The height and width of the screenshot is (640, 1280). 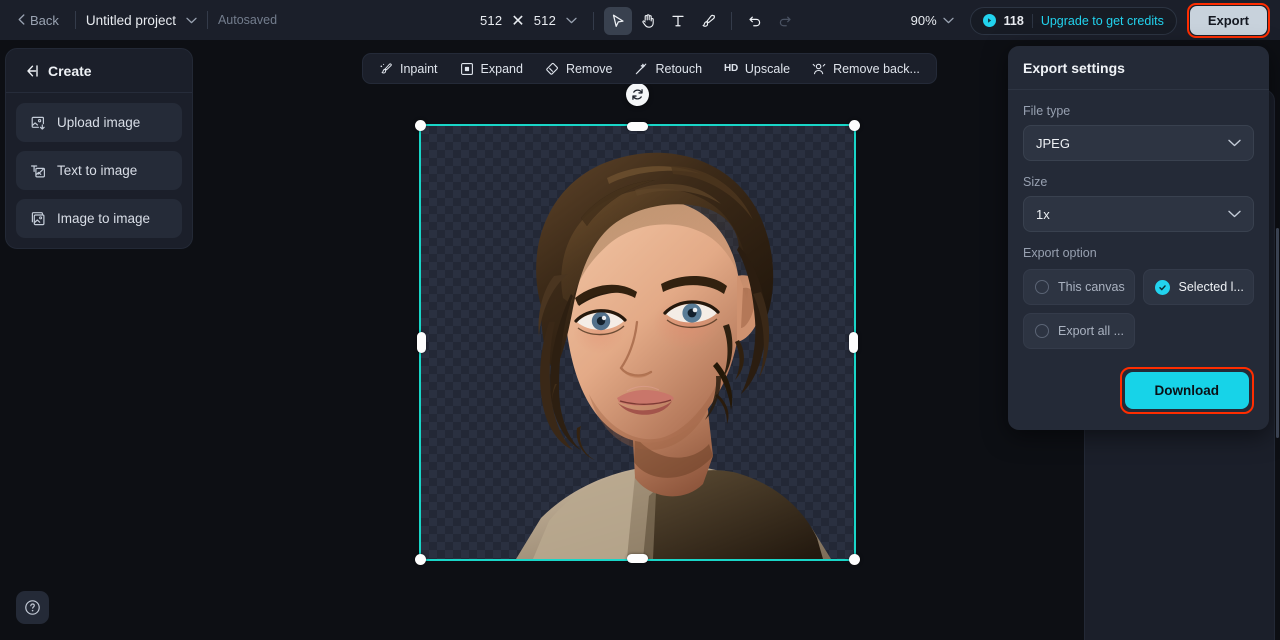 I want to click on resize-handle-right, so click(x=853, y=342).